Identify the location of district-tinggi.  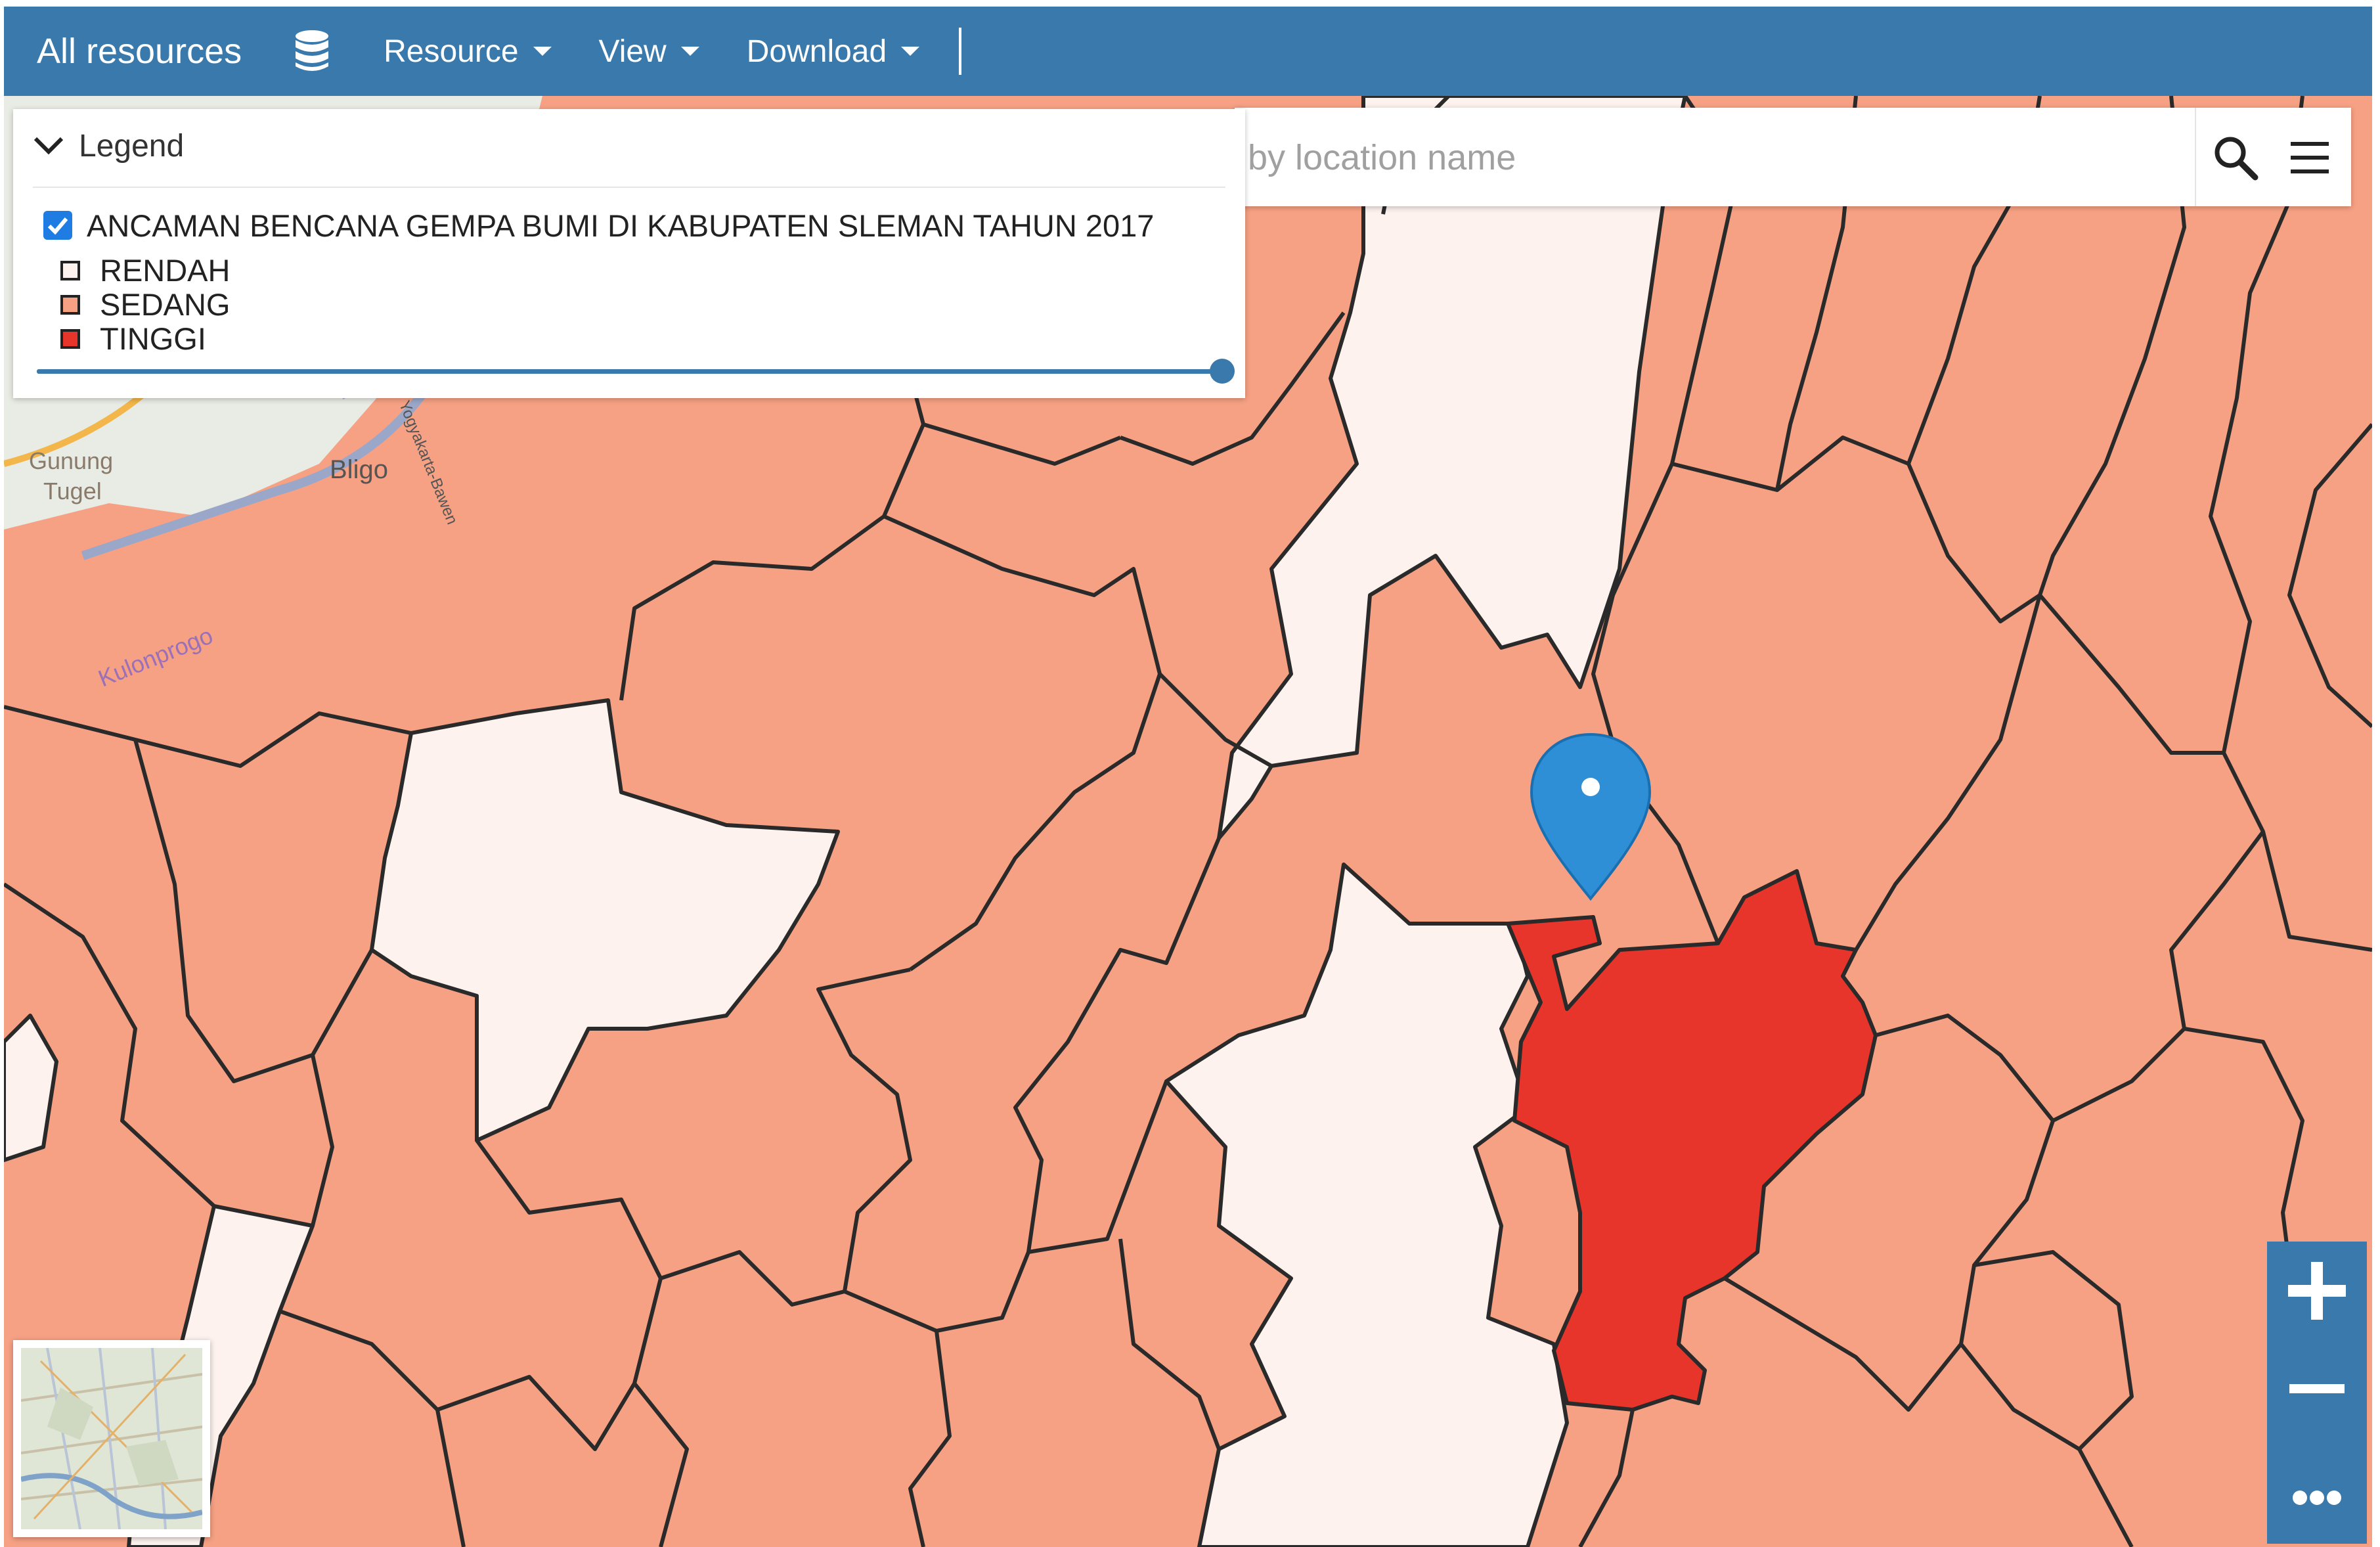
(1692, 1140).